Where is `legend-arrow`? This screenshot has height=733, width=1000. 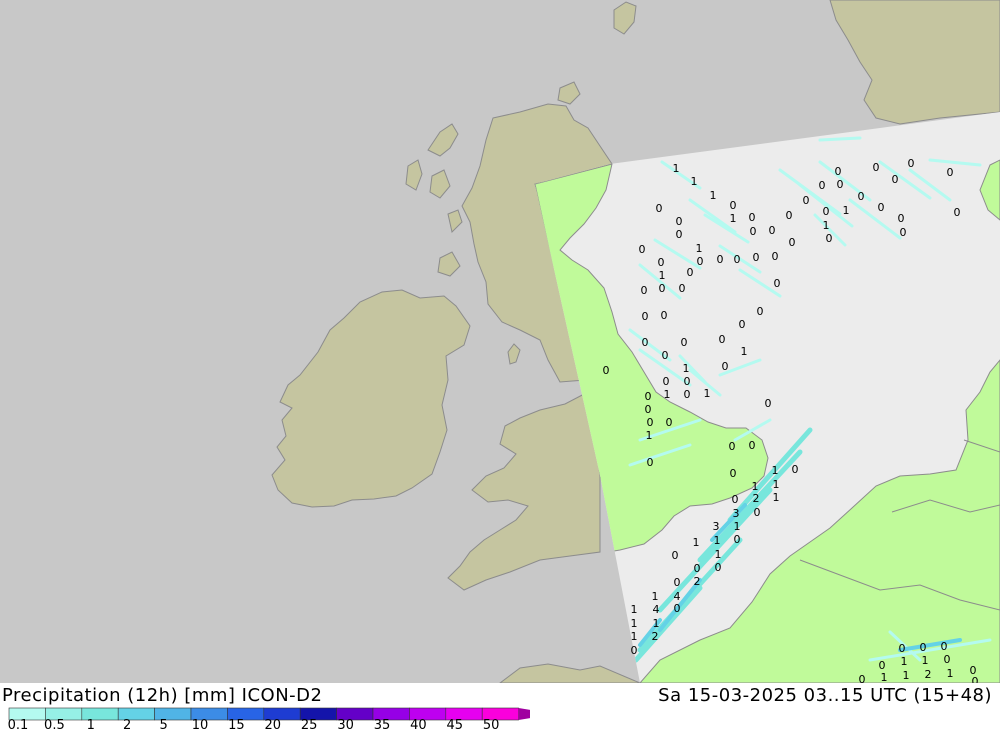
legend-arrow is located at coordinates (524, 714).